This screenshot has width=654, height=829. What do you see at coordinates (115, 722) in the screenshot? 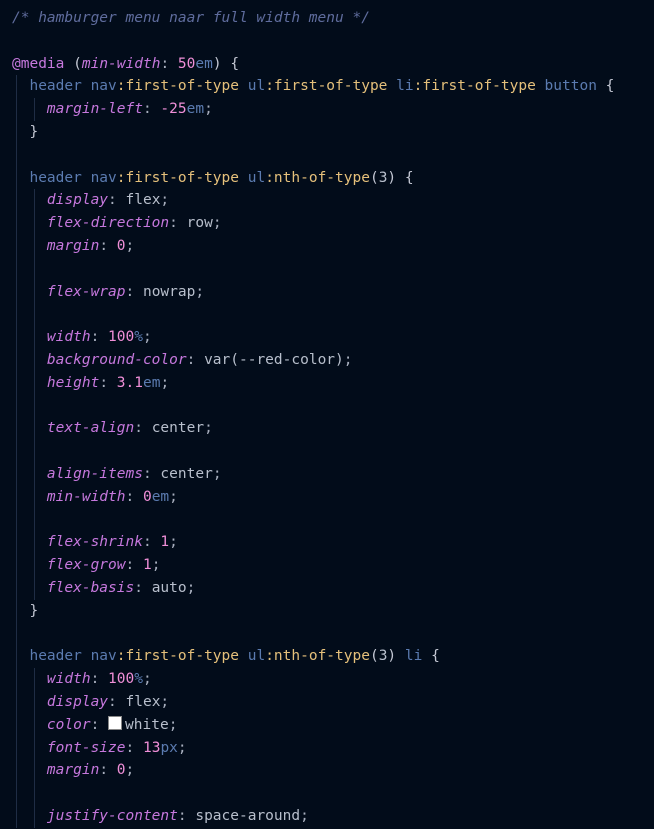
I see `color-swatch-icon` at bounding box center [115, 722].